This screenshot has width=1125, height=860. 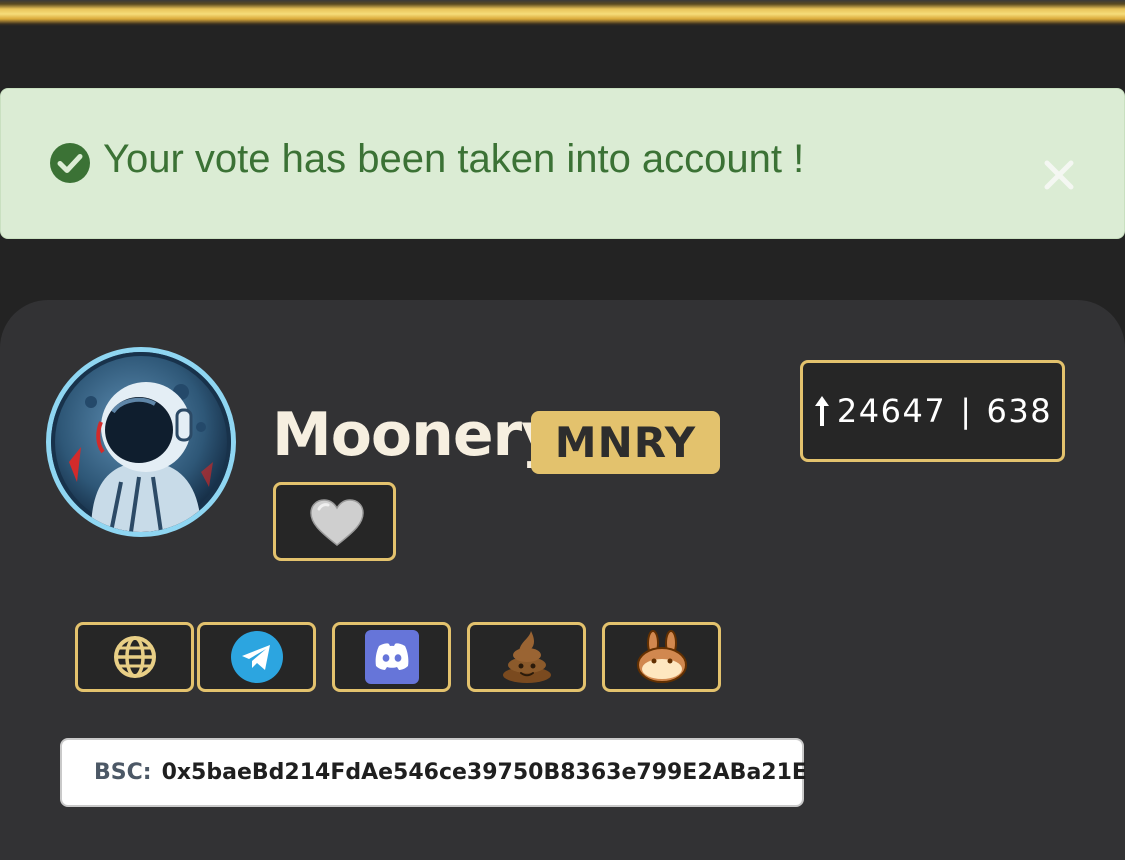 I want to click on close-icon, so click(x=1059, y=175).